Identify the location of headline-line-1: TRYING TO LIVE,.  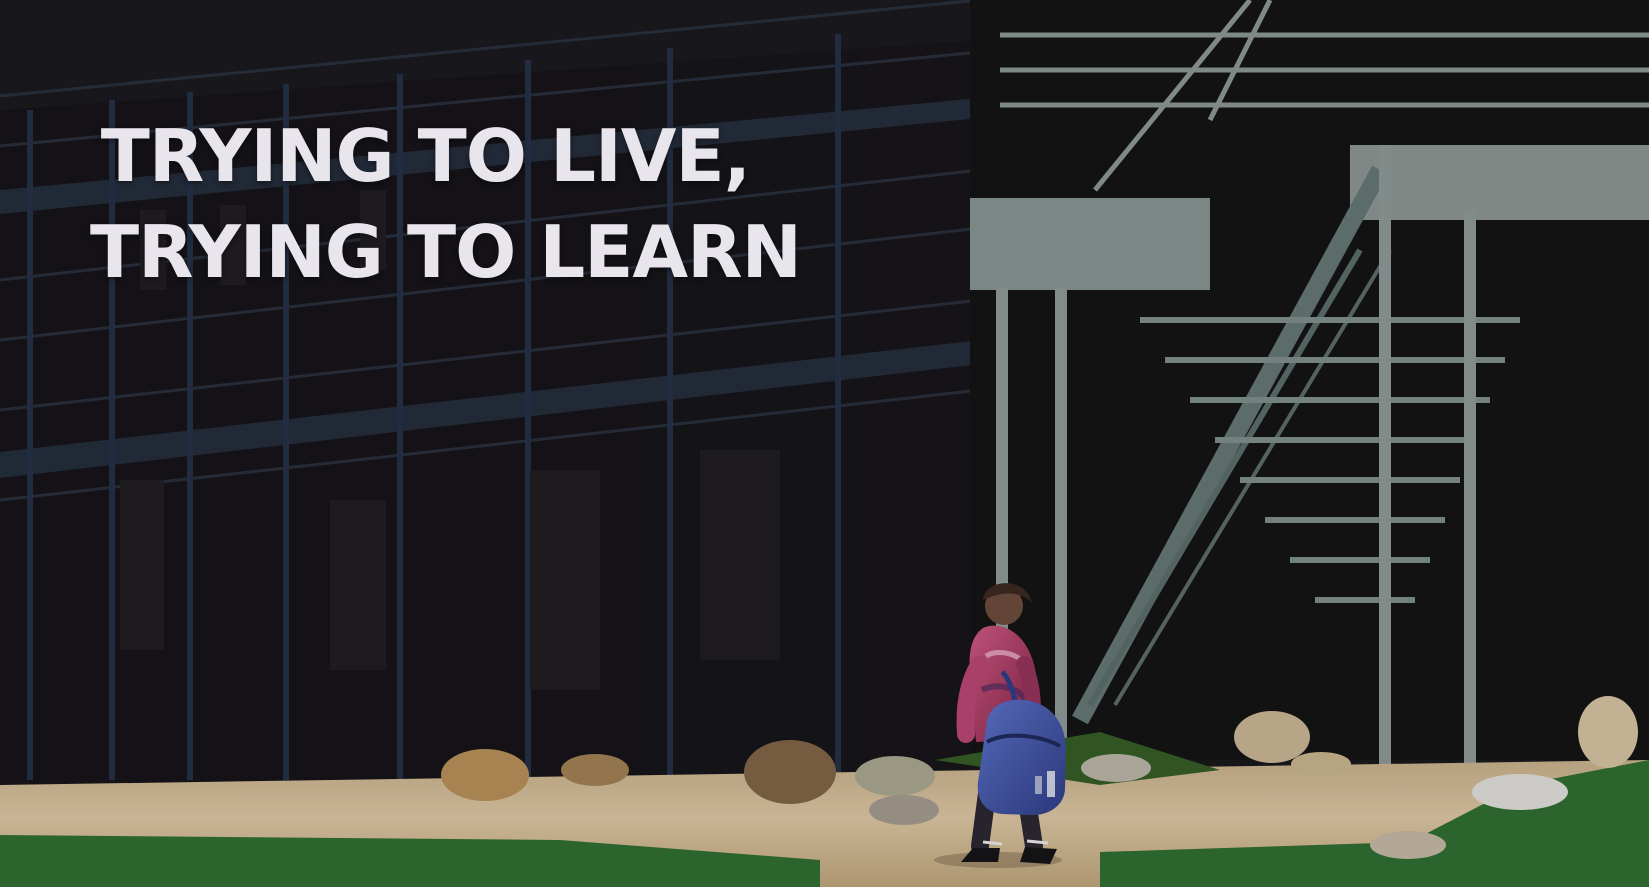
(425, 156).